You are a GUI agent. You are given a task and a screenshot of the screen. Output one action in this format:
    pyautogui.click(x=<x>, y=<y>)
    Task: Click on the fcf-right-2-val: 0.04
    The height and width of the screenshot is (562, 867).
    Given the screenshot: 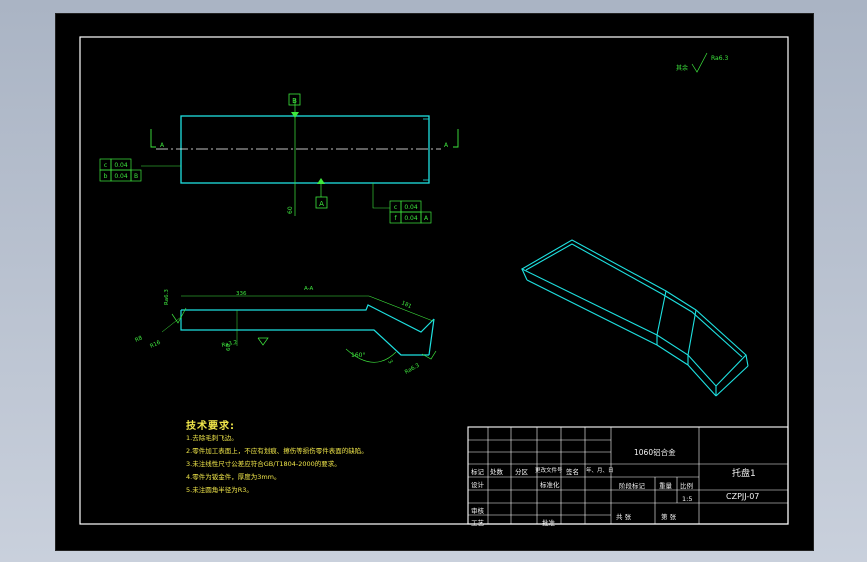 What is the action you would take?
    pyautogui.click(x=411, y=218)
    